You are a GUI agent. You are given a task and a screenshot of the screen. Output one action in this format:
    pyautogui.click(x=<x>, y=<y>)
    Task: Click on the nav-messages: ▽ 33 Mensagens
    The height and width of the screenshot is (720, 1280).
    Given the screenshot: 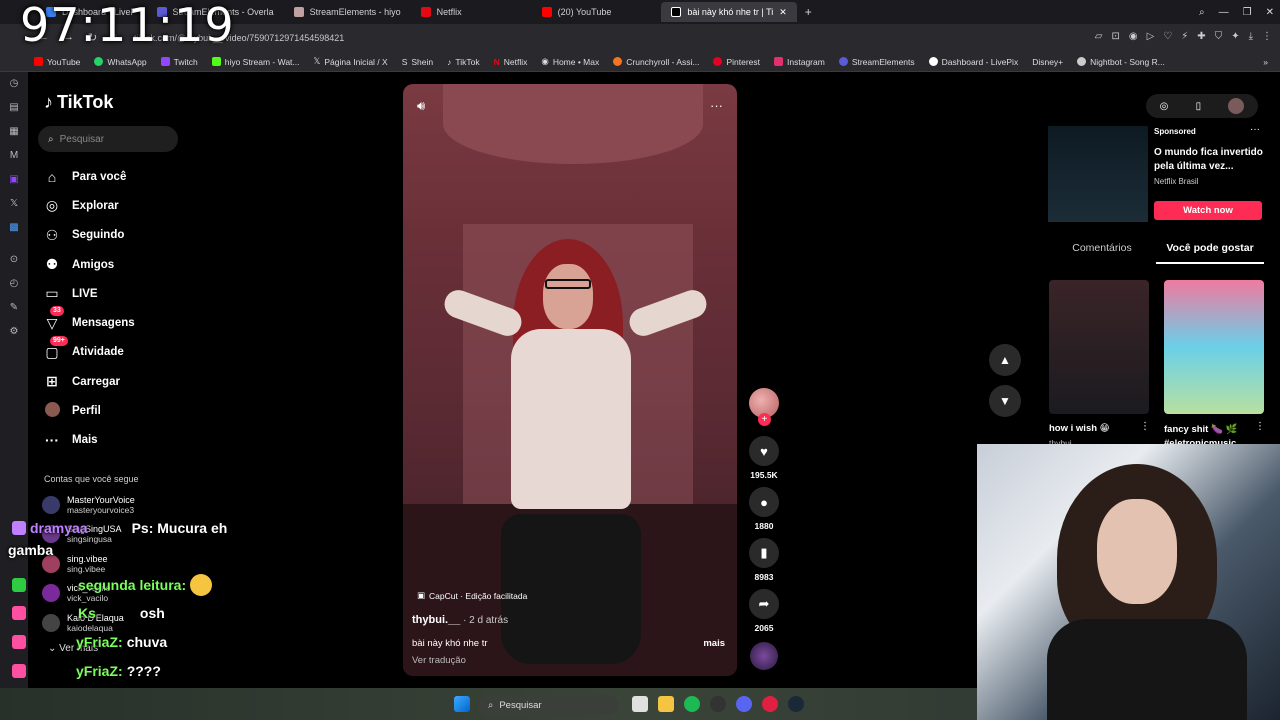 What is the action you would take?
    pyautogui.click(x=89, y=321)
    